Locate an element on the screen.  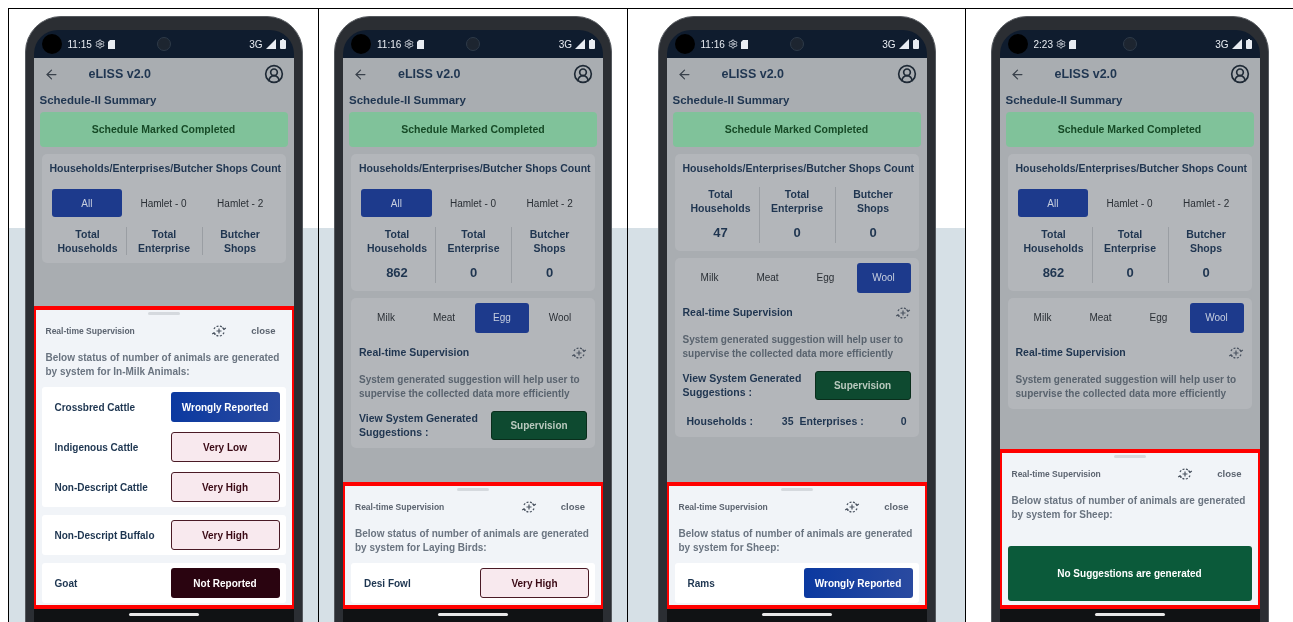
status-button: Not Reported is located at coordinates (225, 583).